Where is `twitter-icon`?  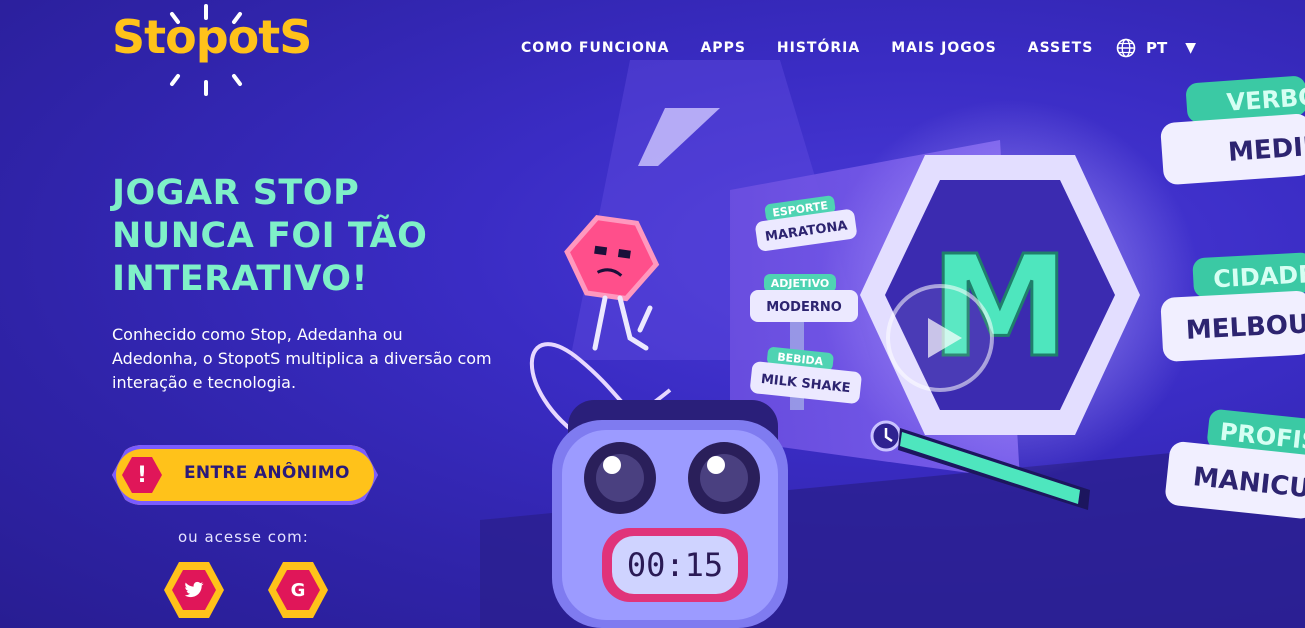 twitter-icon is located at coordinates (194, 590).